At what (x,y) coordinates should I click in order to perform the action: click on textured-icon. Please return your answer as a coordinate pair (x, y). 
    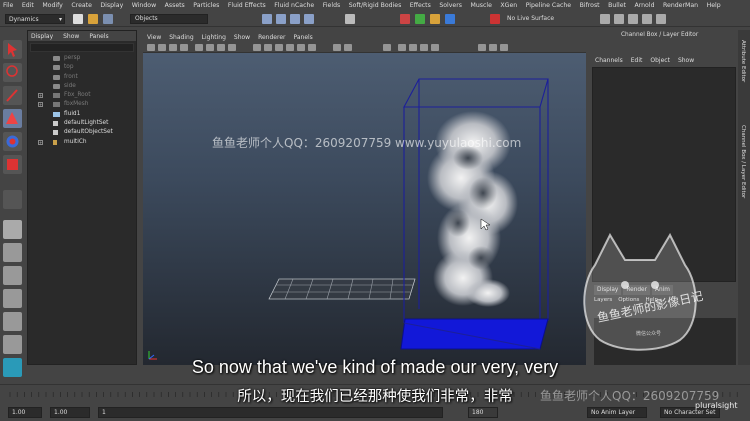
    Looking at the image, I should click on (290, 47).